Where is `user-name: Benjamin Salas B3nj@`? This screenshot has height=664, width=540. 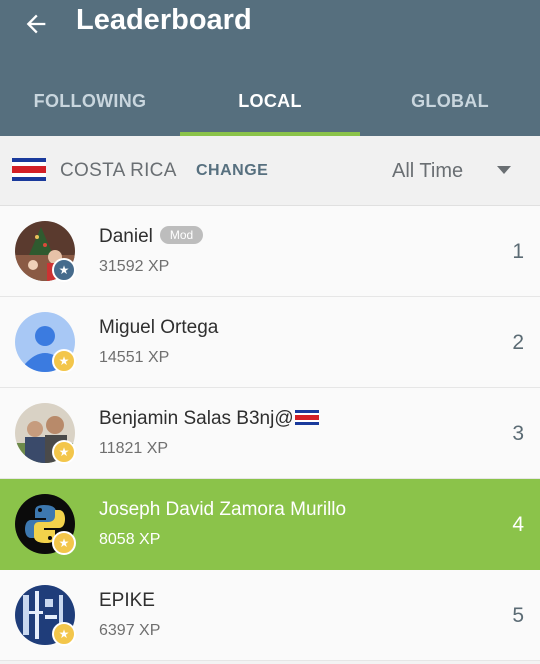
user-name: Benjamin Salas B3nj@ is located at coordinates (209, 419).